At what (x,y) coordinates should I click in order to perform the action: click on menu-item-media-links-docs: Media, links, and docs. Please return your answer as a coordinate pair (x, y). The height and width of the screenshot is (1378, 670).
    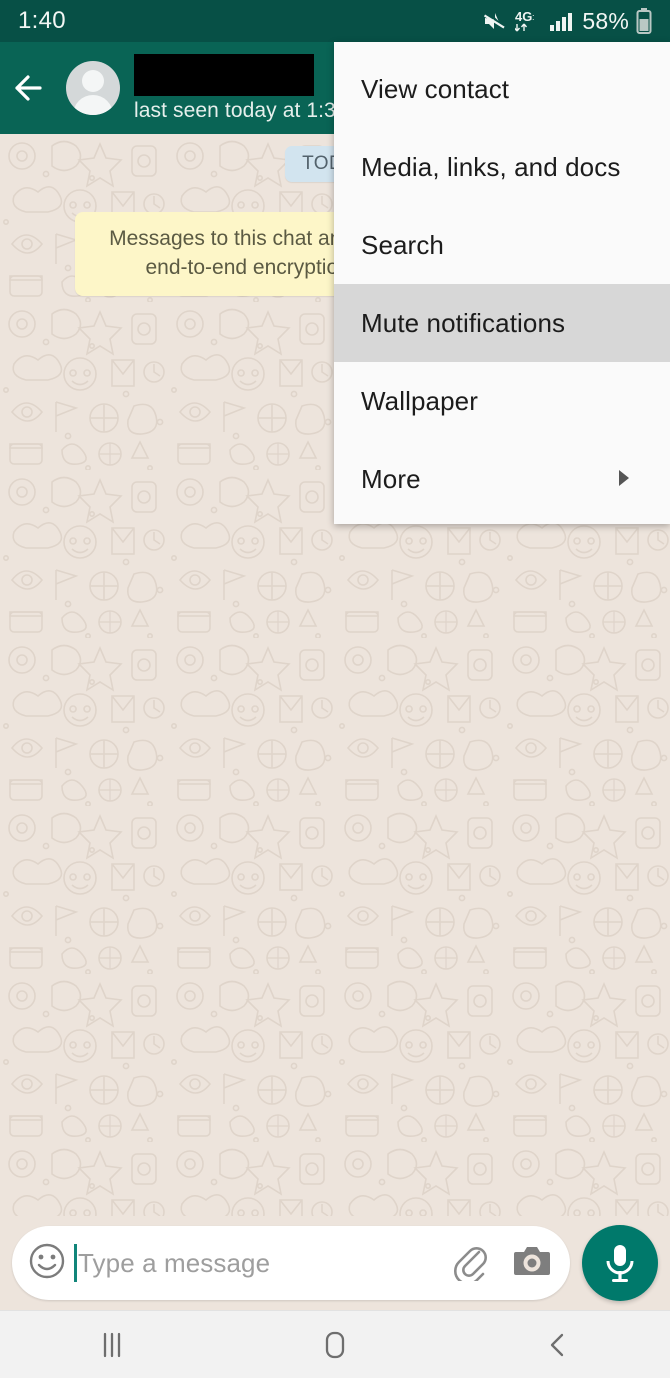
    Looking at the image, I should click on (502, 167).